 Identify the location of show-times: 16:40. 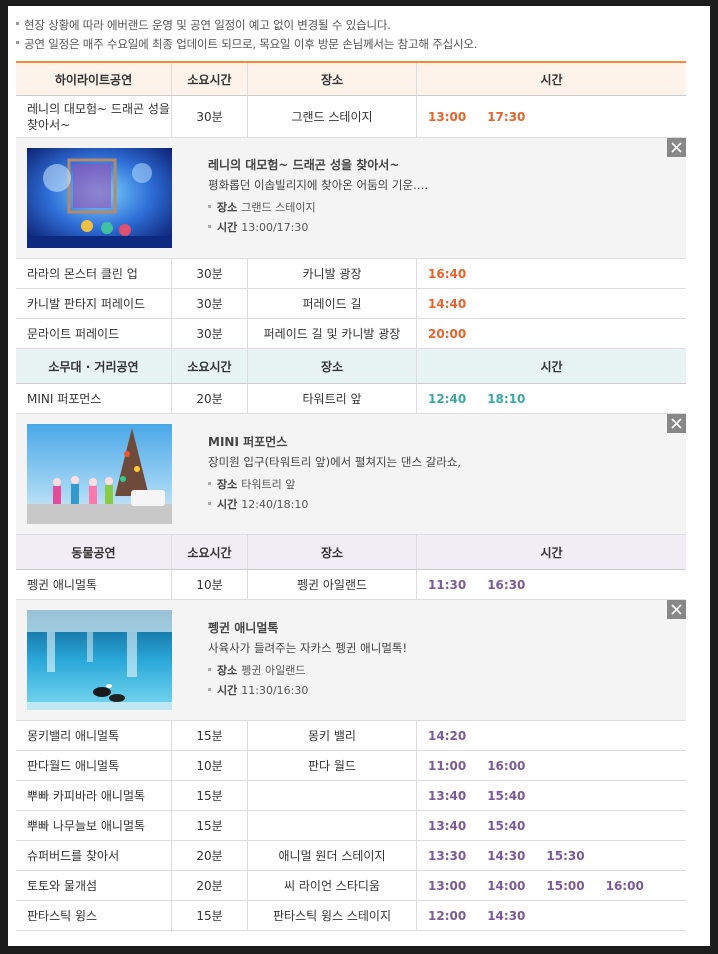
(551, 273).